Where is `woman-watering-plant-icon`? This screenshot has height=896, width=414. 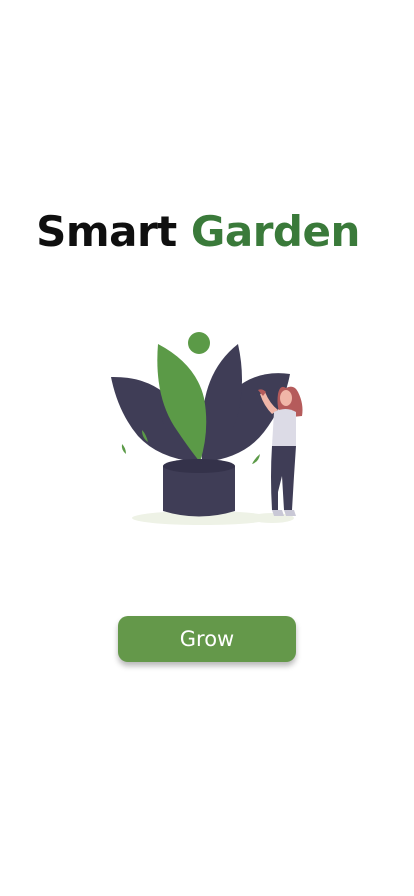 woman-watering-plant-icon is located at coordinates (207, 429).